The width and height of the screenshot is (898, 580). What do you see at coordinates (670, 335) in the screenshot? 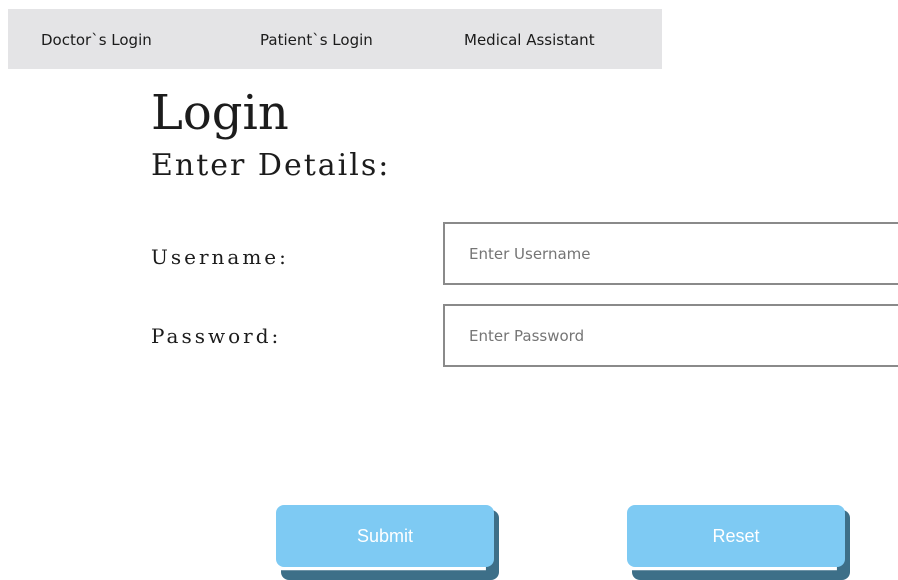
I see `password-input` at bounding box center [670, 335].